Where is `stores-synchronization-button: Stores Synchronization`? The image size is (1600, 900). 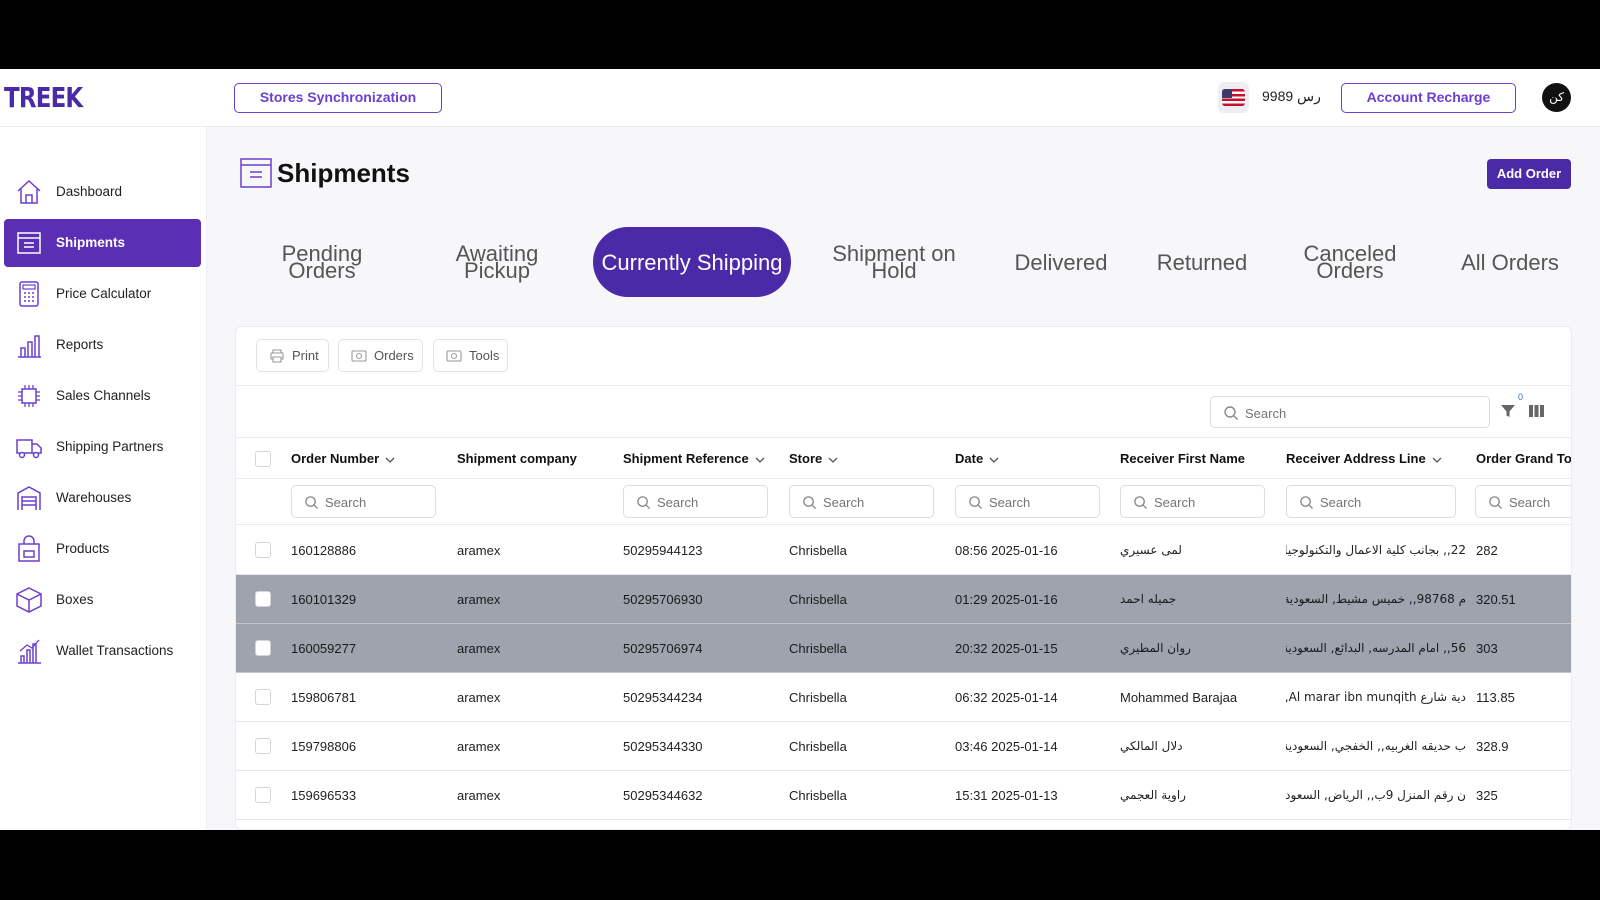
stores-synchronization-button: Stores Synchronization is located at coordinates (338, 98).